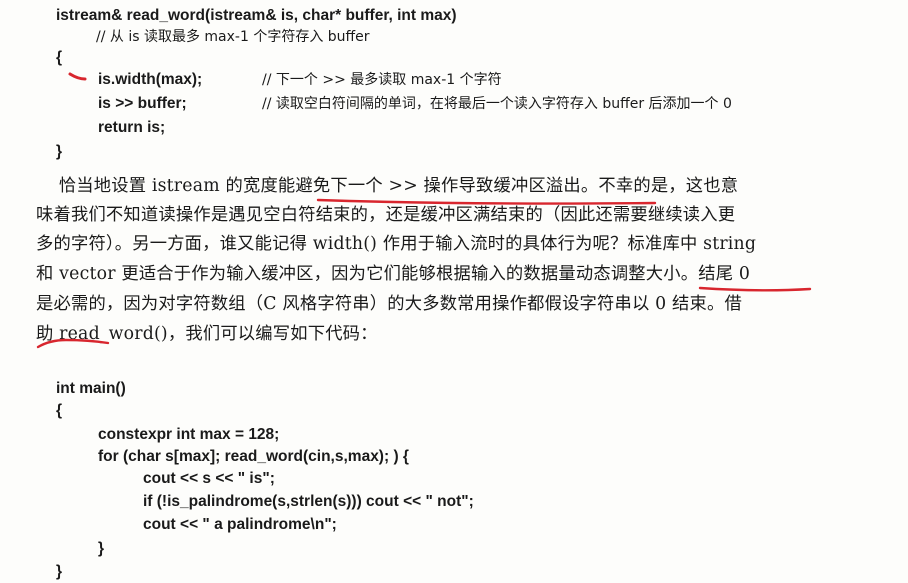  What do you see at coordinates (755, 289) in the screenshot?
I see `pen-underline-resize` at bounding box center [755, 289].